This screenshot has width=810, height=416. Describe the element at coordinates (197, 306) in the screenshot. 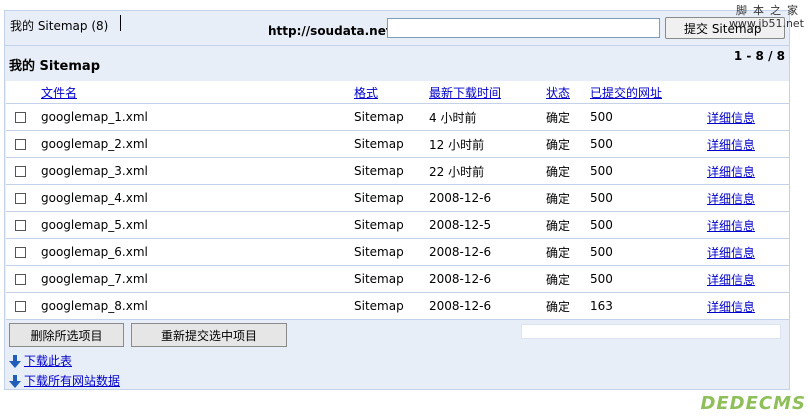

I see `cell-filename: googlemap_8.xml` at that location.